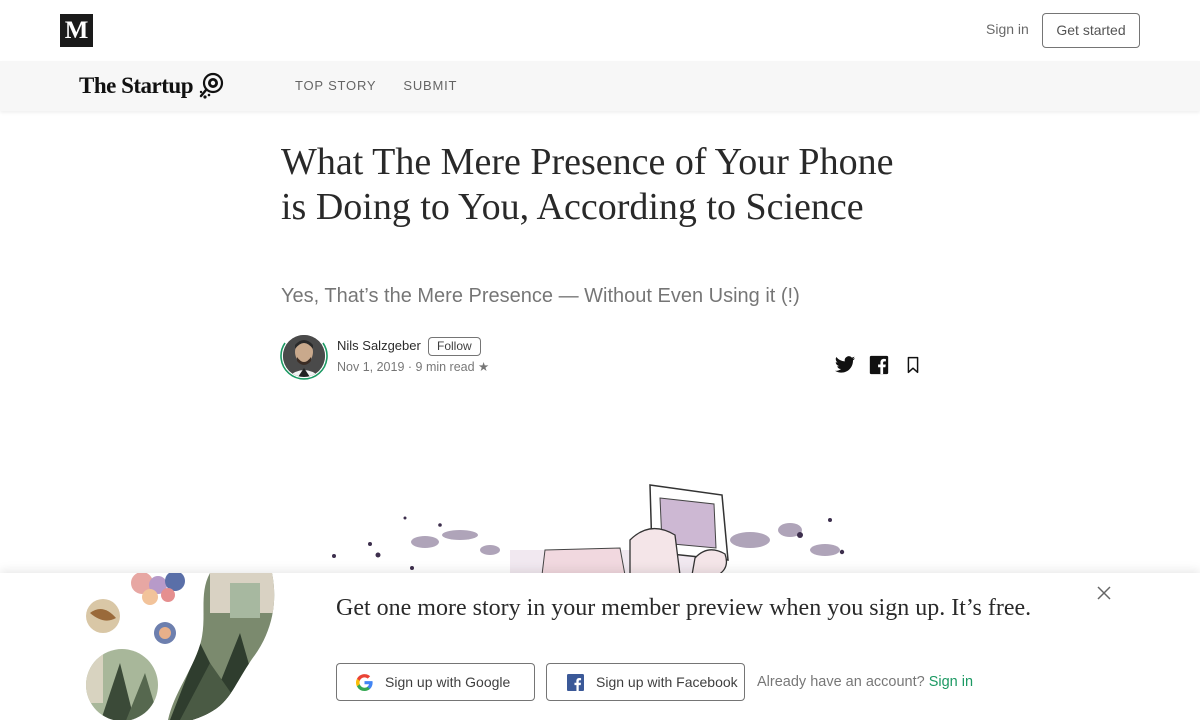 Image resolution: width=1200 pixels, height=720 pixels. What do you see at coordinates (600, 86) in the screenshot?
I see `publication-bar: The Startup TOP STORY SUBMIT` at bounding box center [600, 86].